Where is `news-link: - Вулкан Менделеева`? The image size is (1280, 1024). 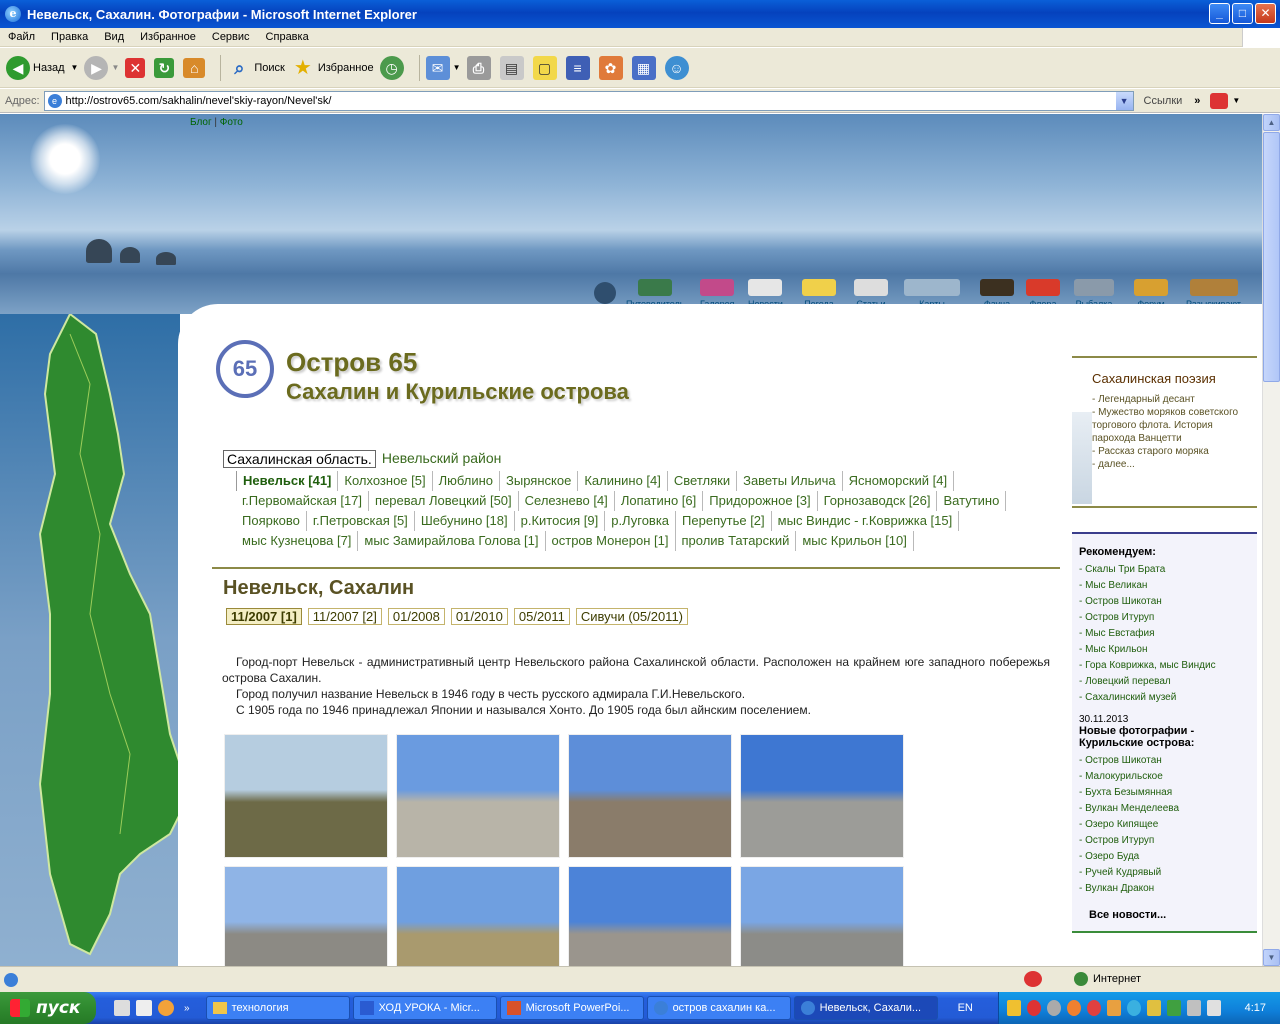 news-link: - Вулкан Менделеева is located at coordinates (1164, 809).